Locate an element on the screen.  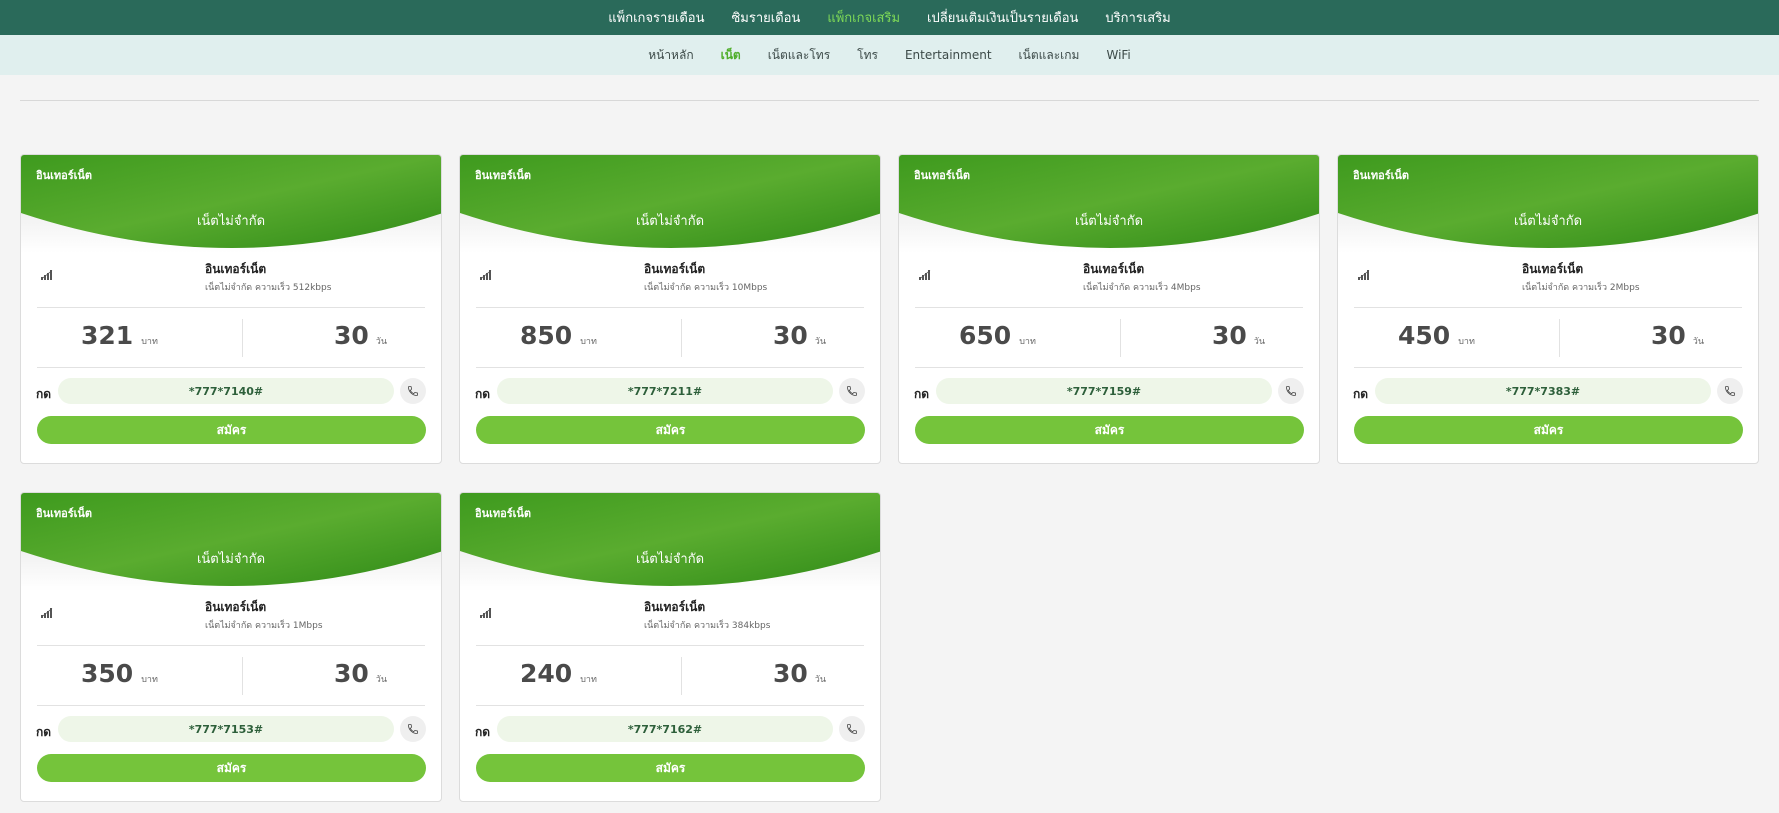
subnav-tab-6: WiFi is located at coordinates (1118, 55).